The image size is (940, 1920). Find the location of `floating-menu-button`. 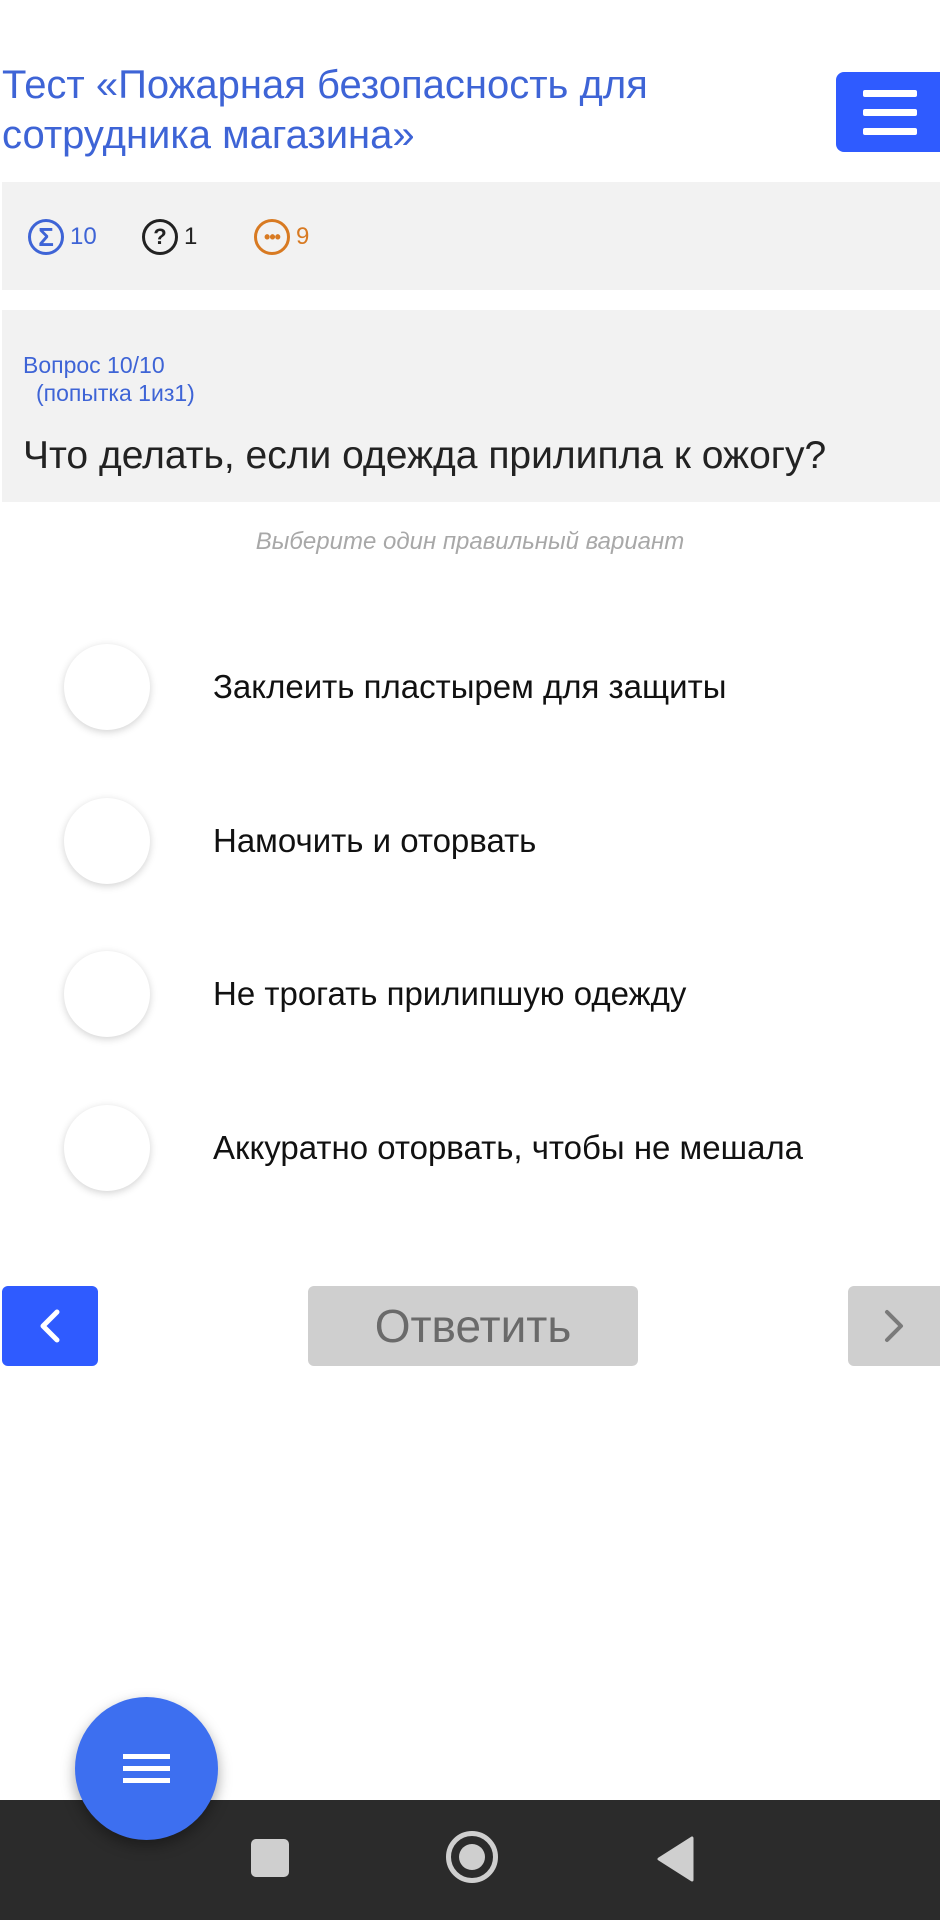

floating-menu-button is located at coordinates (146, 1768).